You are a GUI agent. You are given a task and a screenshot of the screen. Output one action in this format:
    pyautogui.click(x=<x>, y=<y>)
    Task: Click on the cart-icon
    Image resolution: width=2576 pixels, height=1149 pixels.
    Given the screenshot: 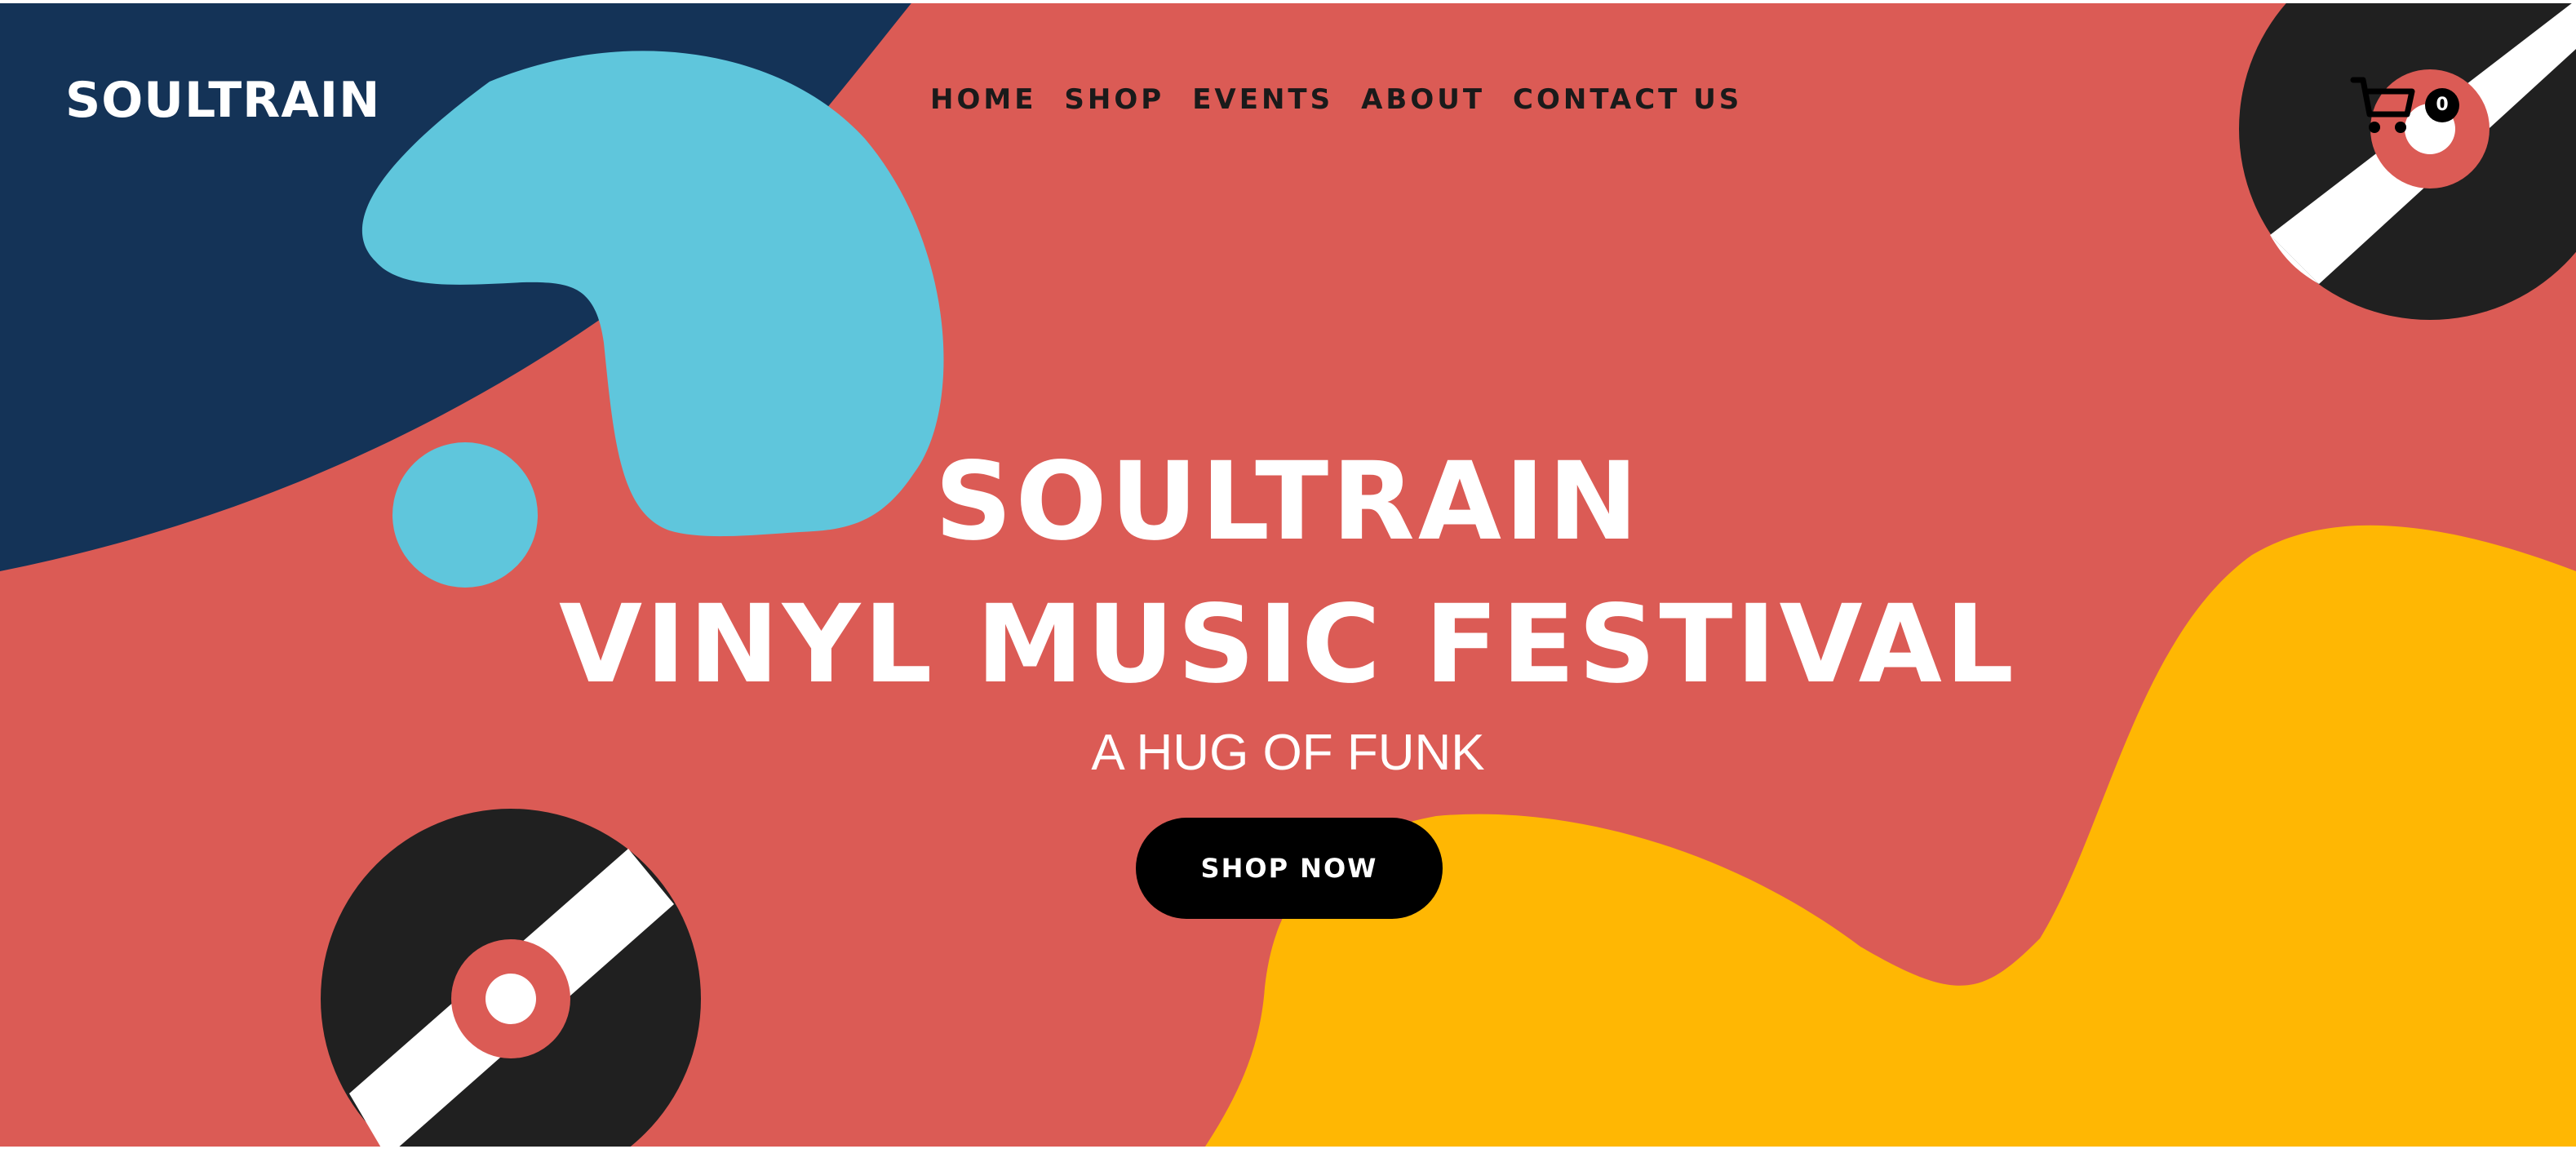 What is the action you would take?
    pyautogui.click(x=2382, y=105)
    